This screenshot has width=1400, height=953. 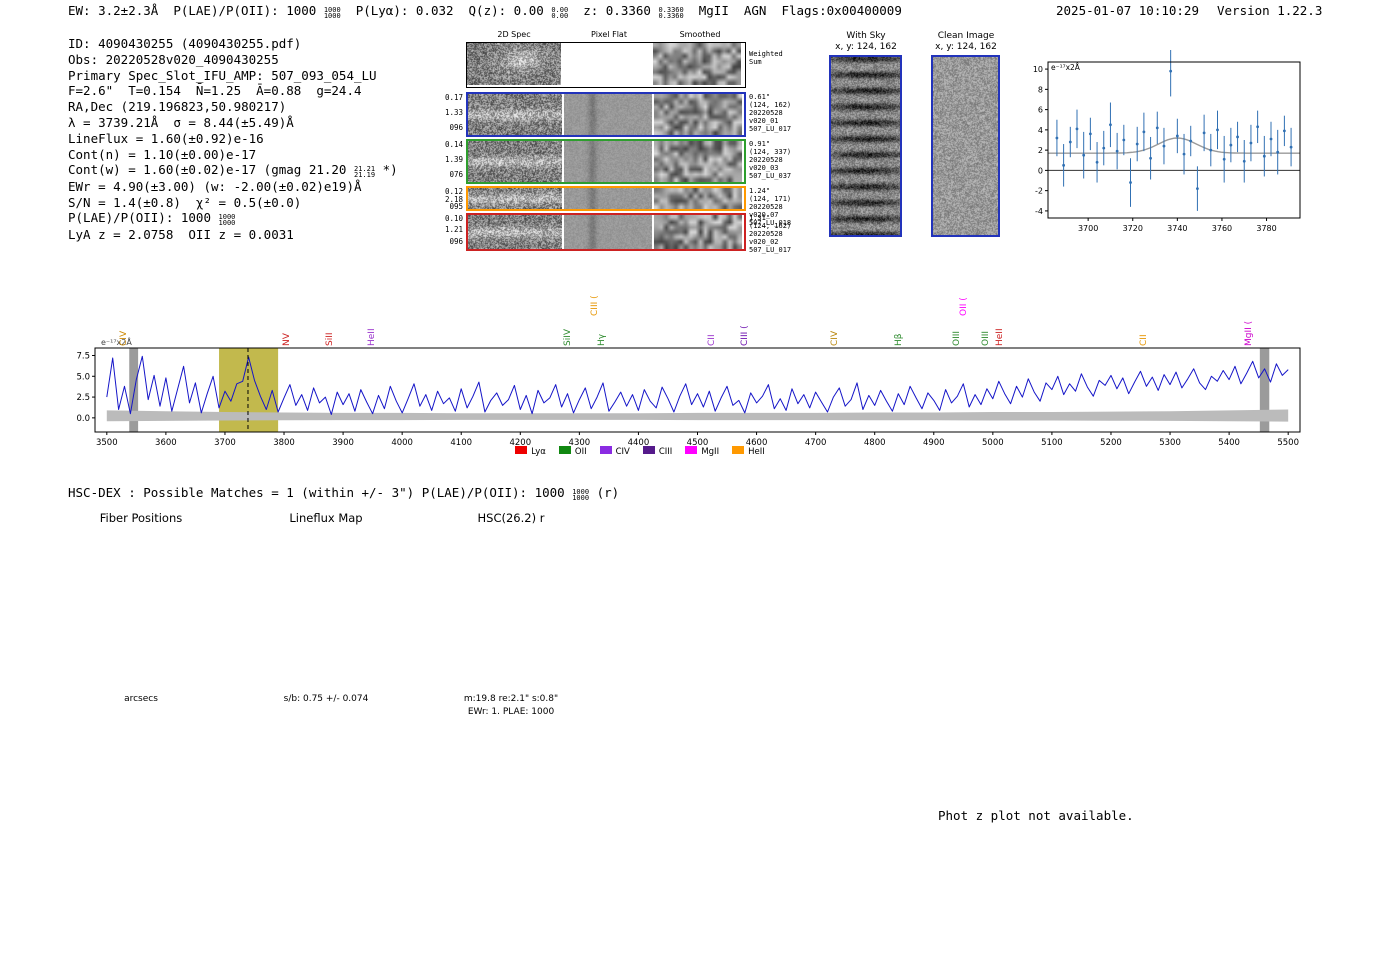 What do you see at coordinates (770, 199) in the screenshot?
I see `annotation-line: (124, 171)` at bounding box center [770, 199].